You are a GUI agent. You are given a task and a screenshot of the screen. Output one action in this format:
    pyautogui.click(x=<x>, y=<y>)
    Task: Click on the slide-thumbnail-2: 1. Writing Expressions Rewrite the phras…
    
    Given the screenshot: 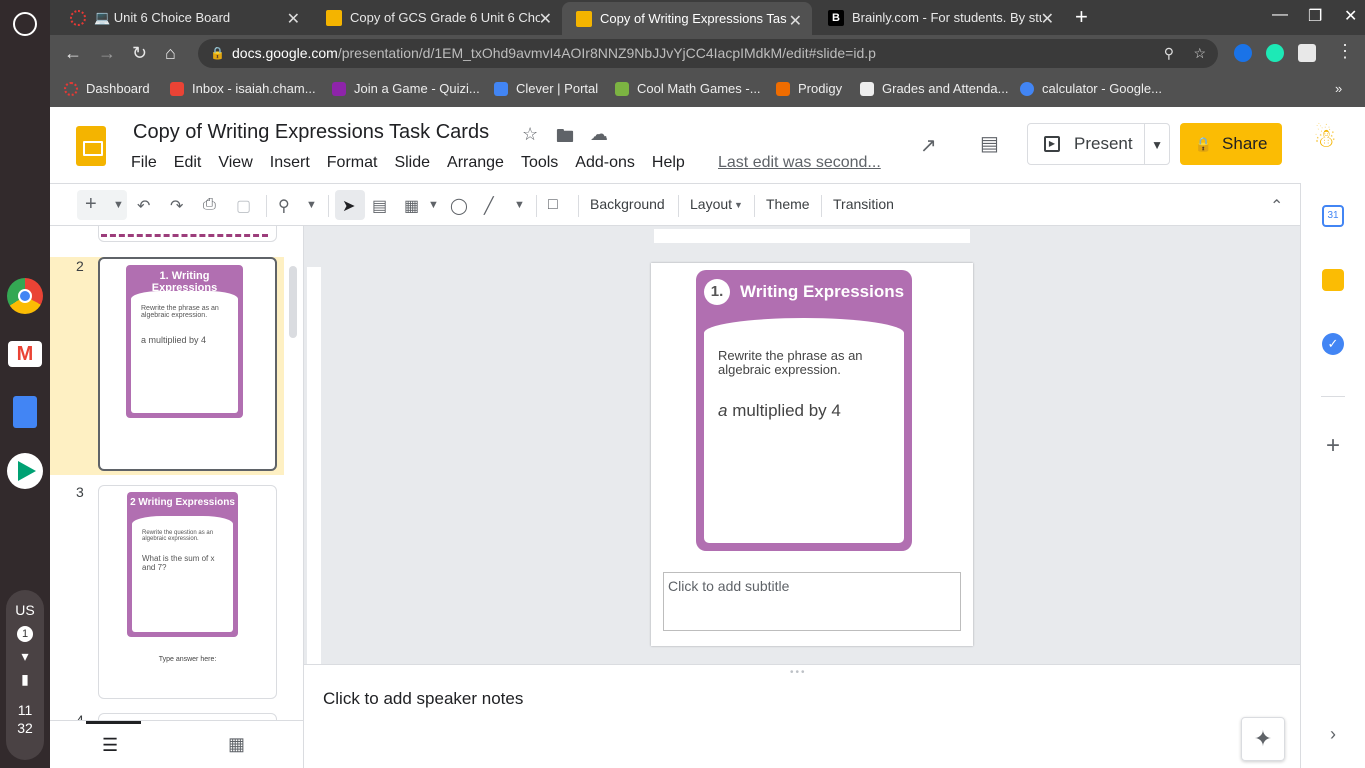 What is the action you would take?
    pyautogui.click(x=187, y=364)
    